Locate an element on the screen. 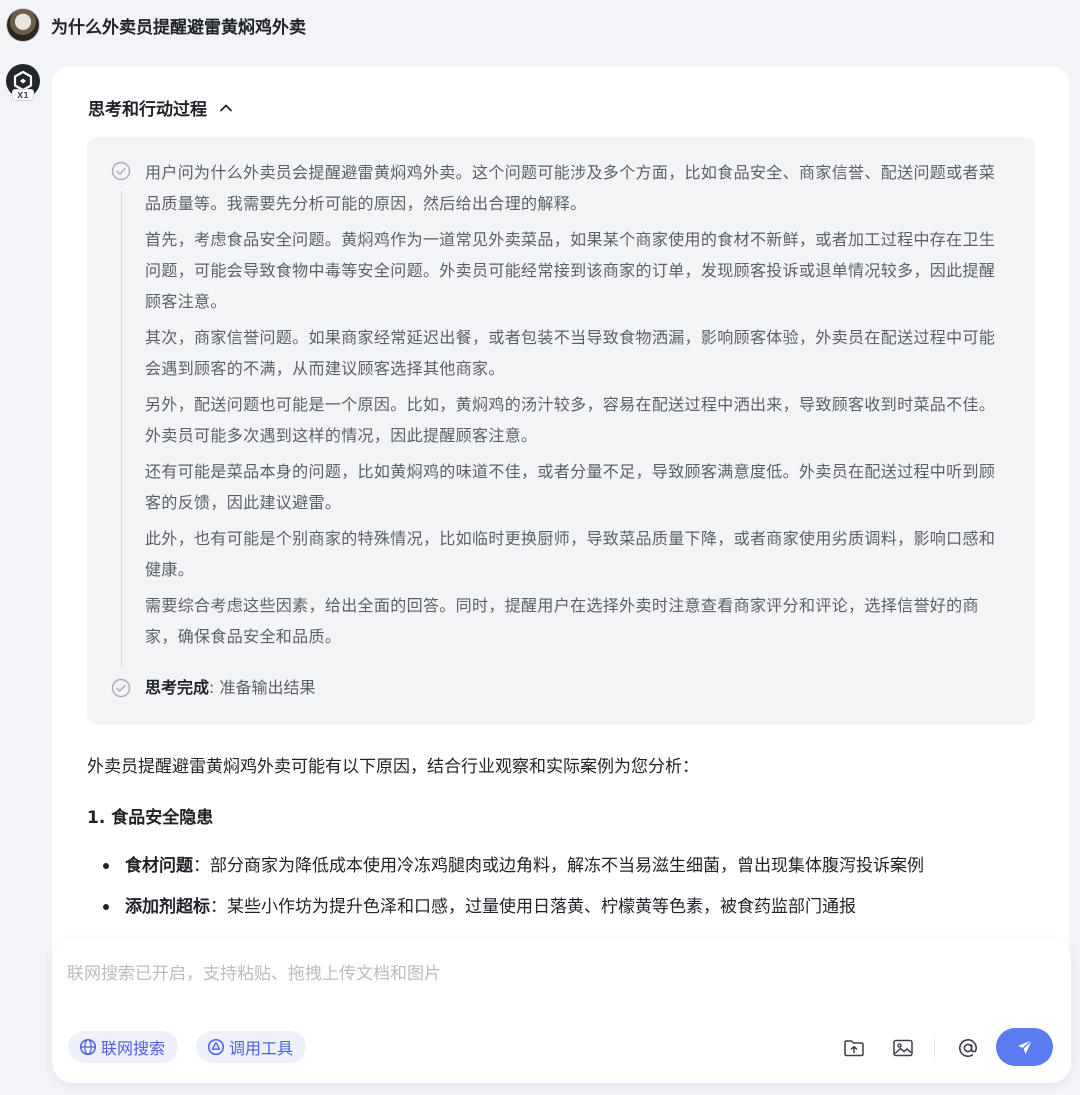  user-question-text: 为什么外卖员提醒避雷黄焖鸡外卖 is located at coordinates (178, 27).